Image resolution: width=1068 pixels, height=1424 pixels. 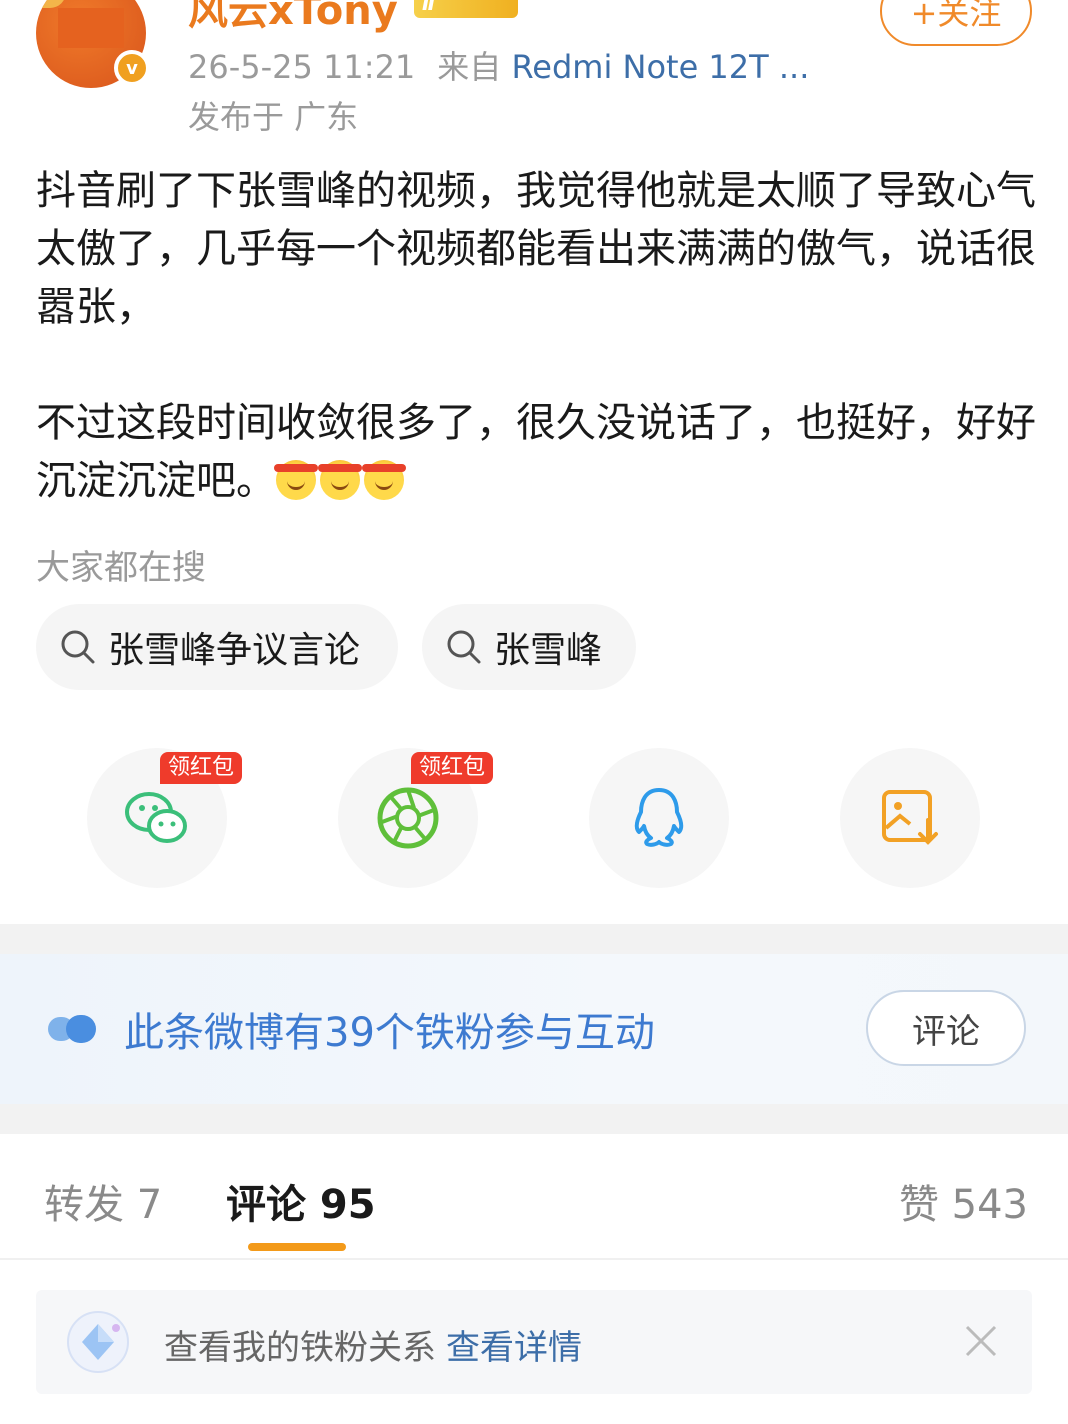 I want to click on qq-icon, so click(x=659, y=817).